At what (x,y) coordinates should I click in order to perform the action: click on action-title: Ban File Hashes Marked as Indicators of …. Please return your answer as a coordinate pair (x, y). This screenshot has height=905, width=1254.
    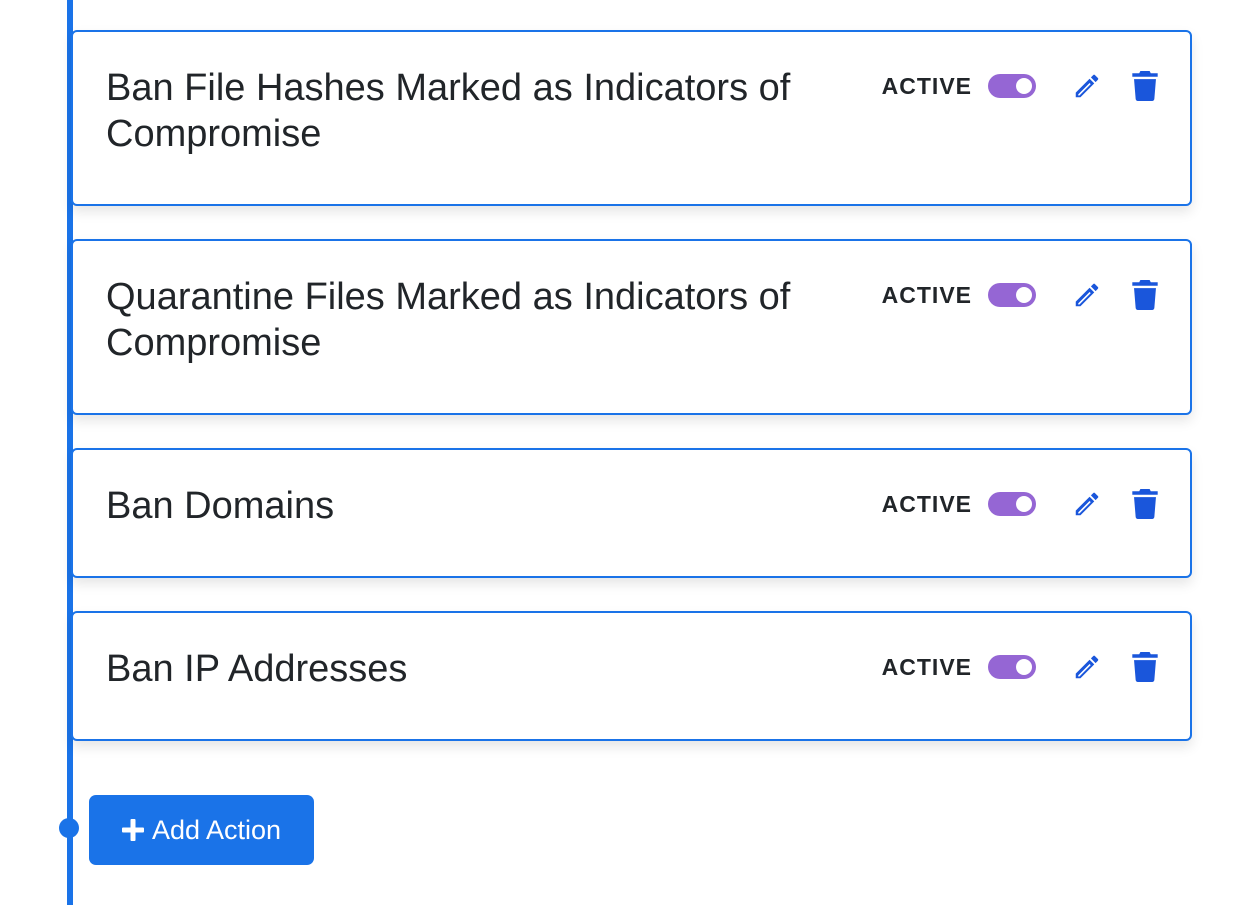
    Looking at the image, I should click on (448, 111).